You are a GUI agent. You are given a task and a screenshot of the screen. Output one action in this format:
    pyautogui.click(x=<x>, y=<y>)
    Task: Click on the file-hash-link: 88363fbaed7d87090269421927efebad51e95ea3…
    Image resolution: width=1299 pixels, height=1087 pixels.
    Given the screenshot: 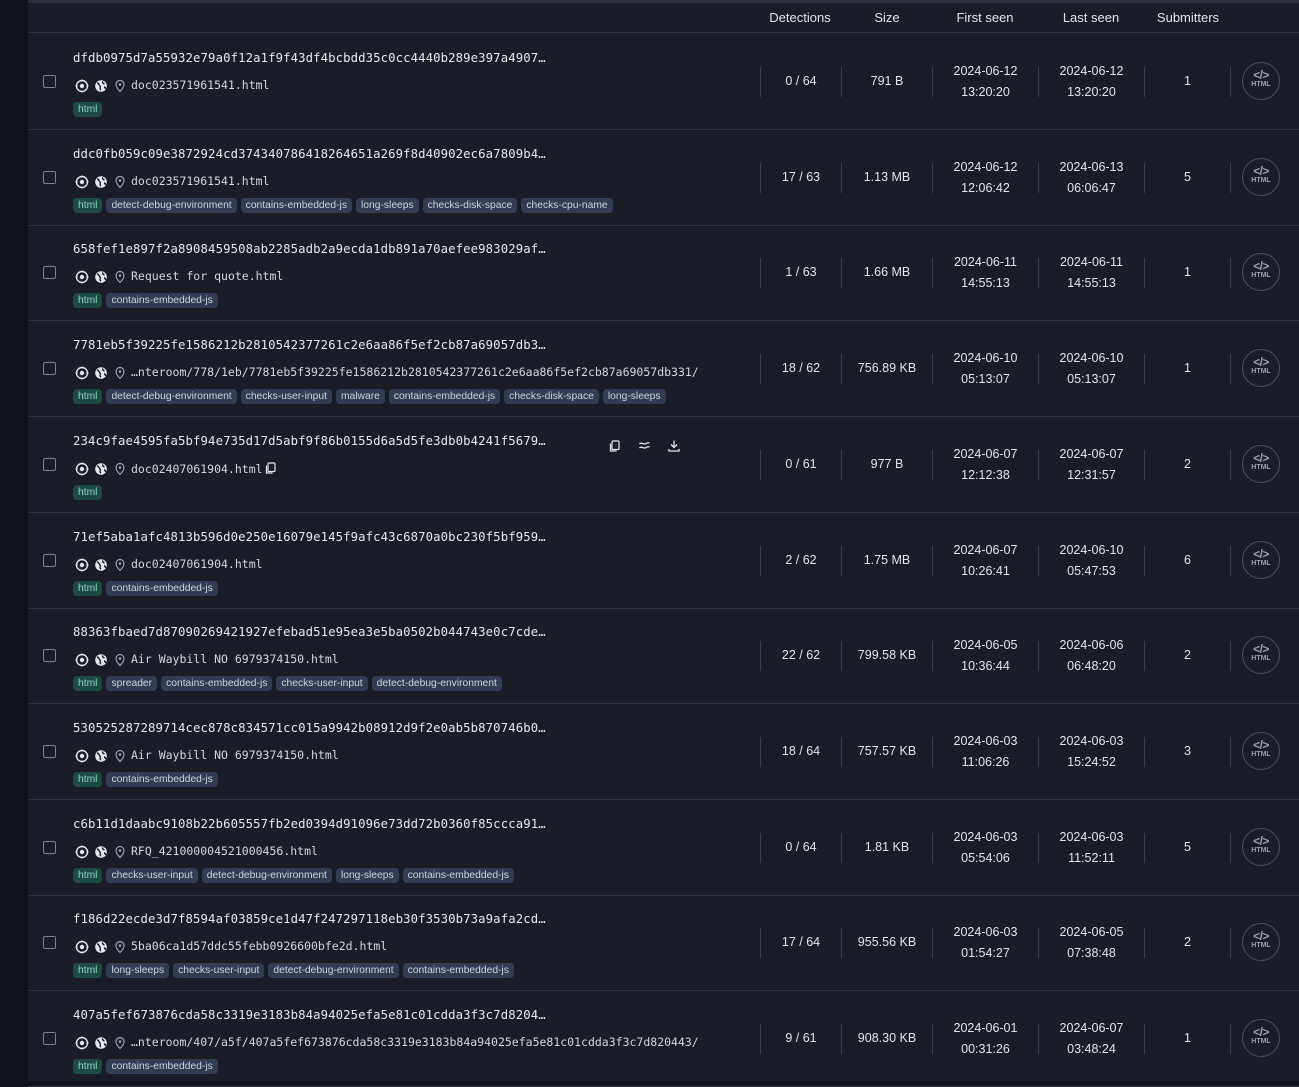 What is the action you would take?
    pyautogui.click(x=309, y=632)
    